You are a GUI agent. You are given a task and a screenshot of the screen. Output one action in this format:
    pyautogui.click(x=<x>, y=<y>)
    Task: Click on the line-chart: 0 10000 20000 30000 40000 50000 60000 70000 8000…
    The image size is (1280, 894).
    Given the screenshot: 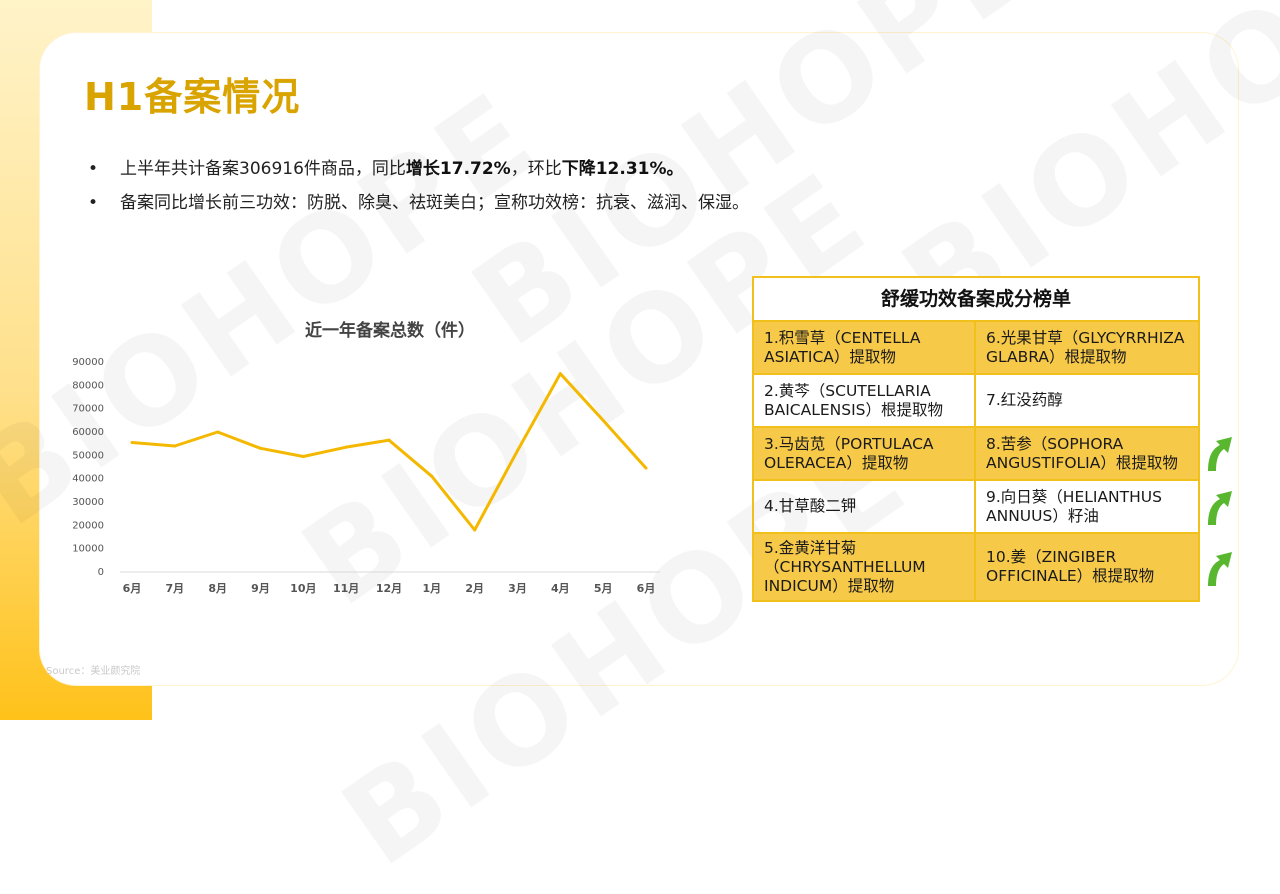 What is the action you would take?
    pyautogui.click(x=366, y=476)
    